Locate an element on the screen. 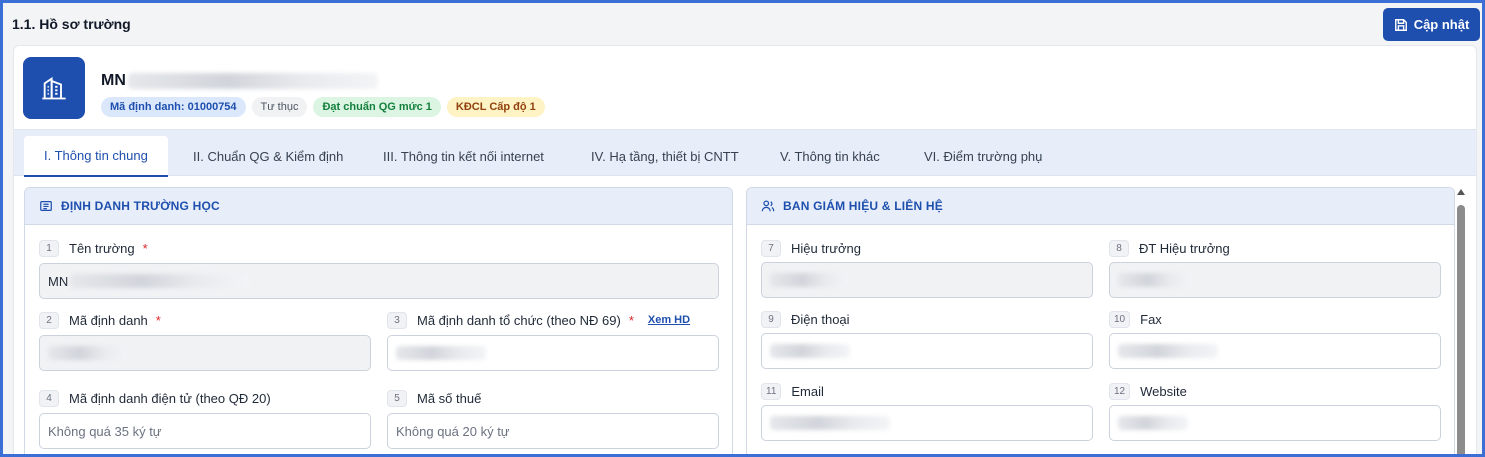  page-title: 1.1. Hồ sơ trường is located at coordinates (71, 24).